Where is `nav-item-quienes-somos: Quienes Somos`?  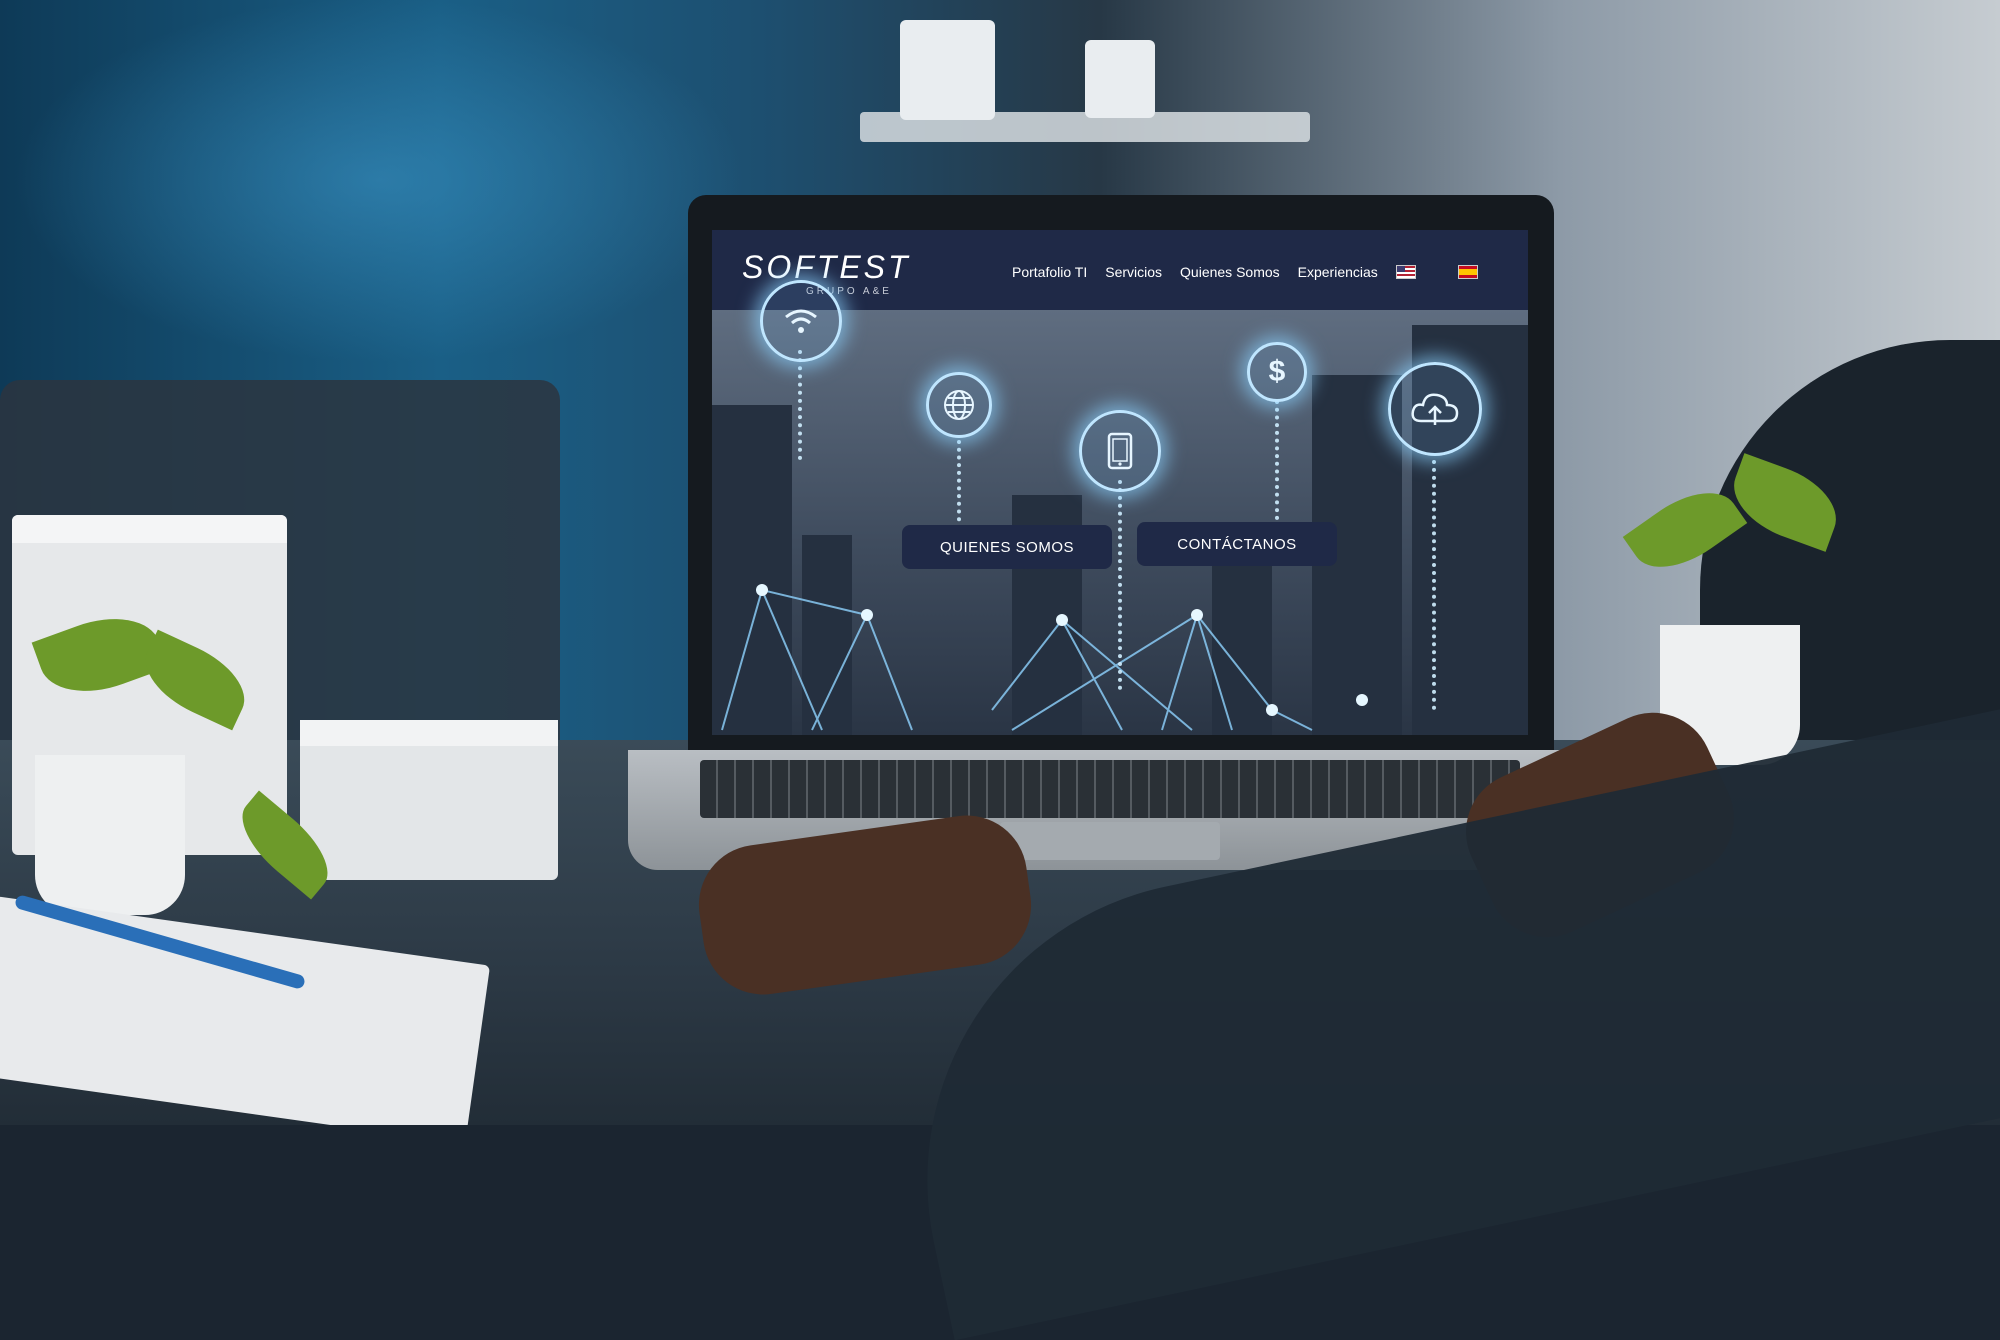
nav-item-quienes-somos: Quienes Somos is located at coordinates (1230, 272).